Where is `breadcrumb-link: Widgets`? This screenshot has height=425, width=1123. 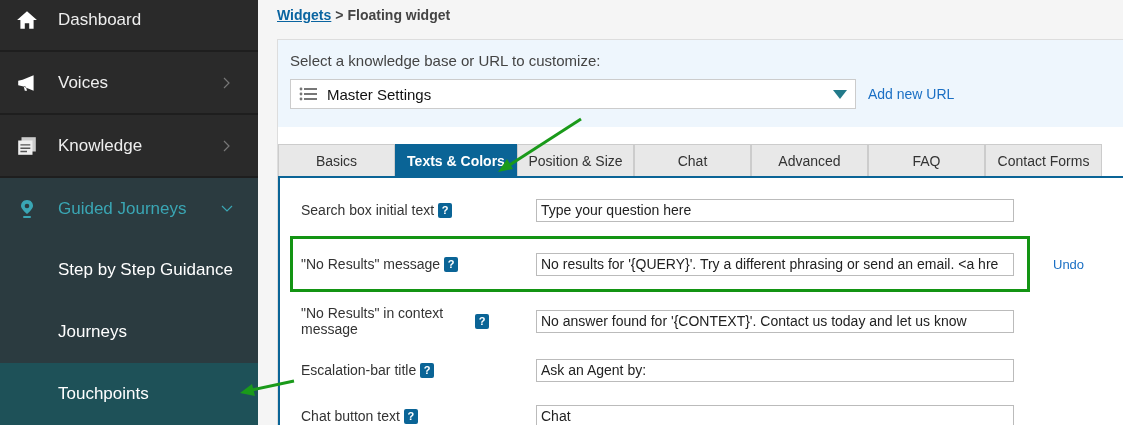 breadcrumb-link: Widgets is located at coordinates (304, 15).